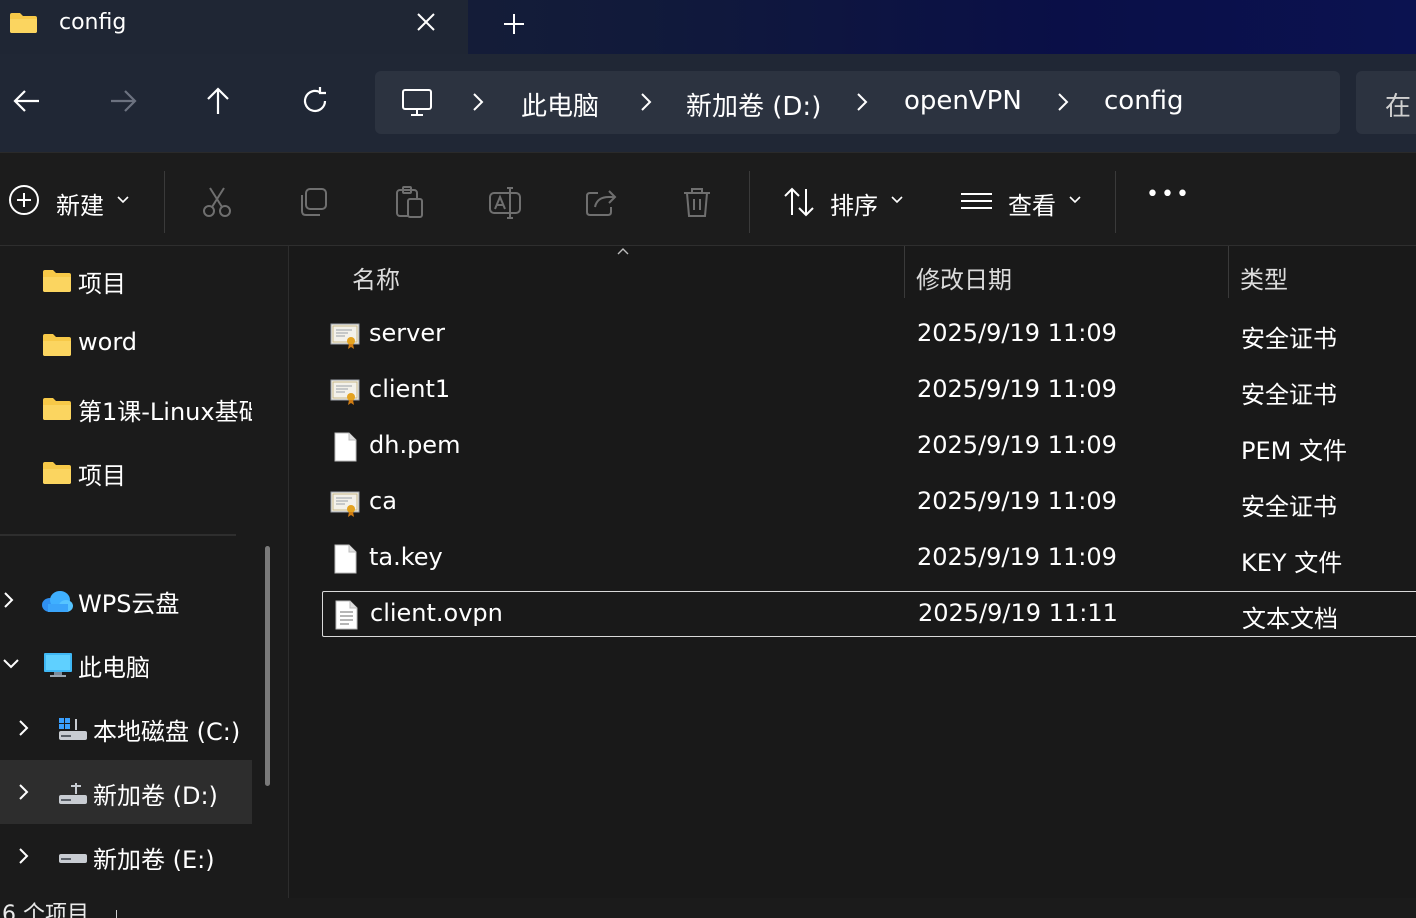 This screenshot has height=918, width=1416. I want to click on search-box: 在, so click(1386, 102).